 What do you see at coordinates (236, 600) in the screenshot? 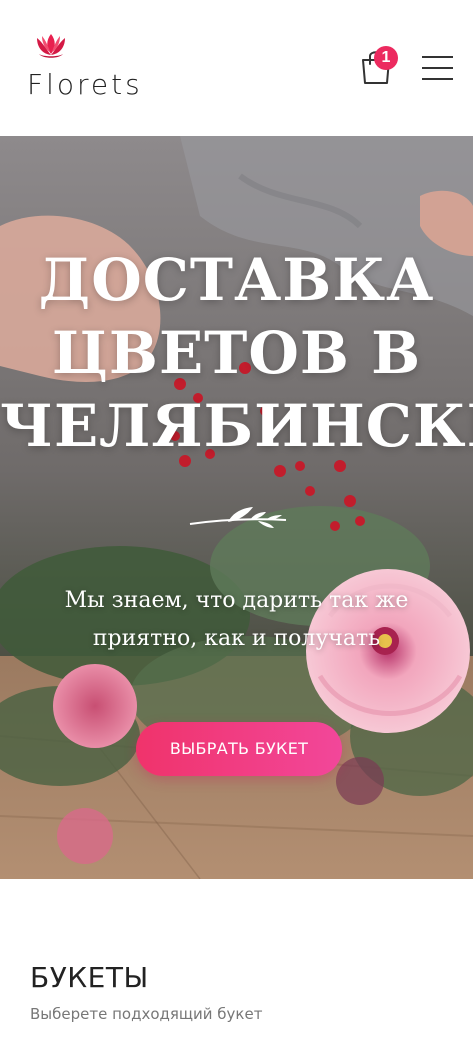
I see `hero-subtitle-line: Мы знаем, что дарить так же` at bounding box center [236, 600].